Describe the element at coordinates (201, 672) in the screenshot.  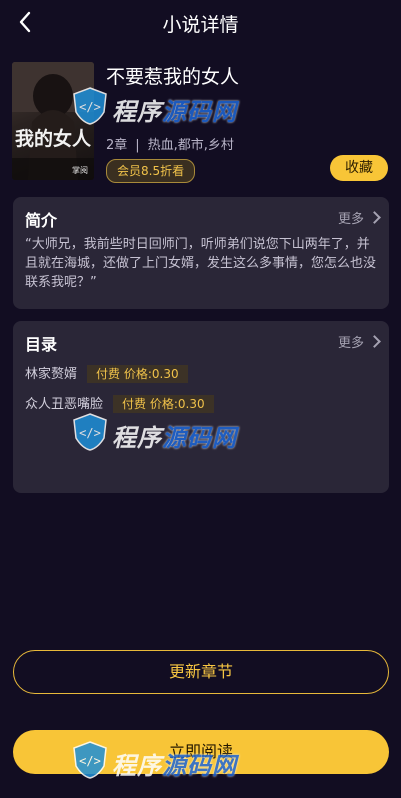
I see `update-chapters-button: 更新章节` at that location.